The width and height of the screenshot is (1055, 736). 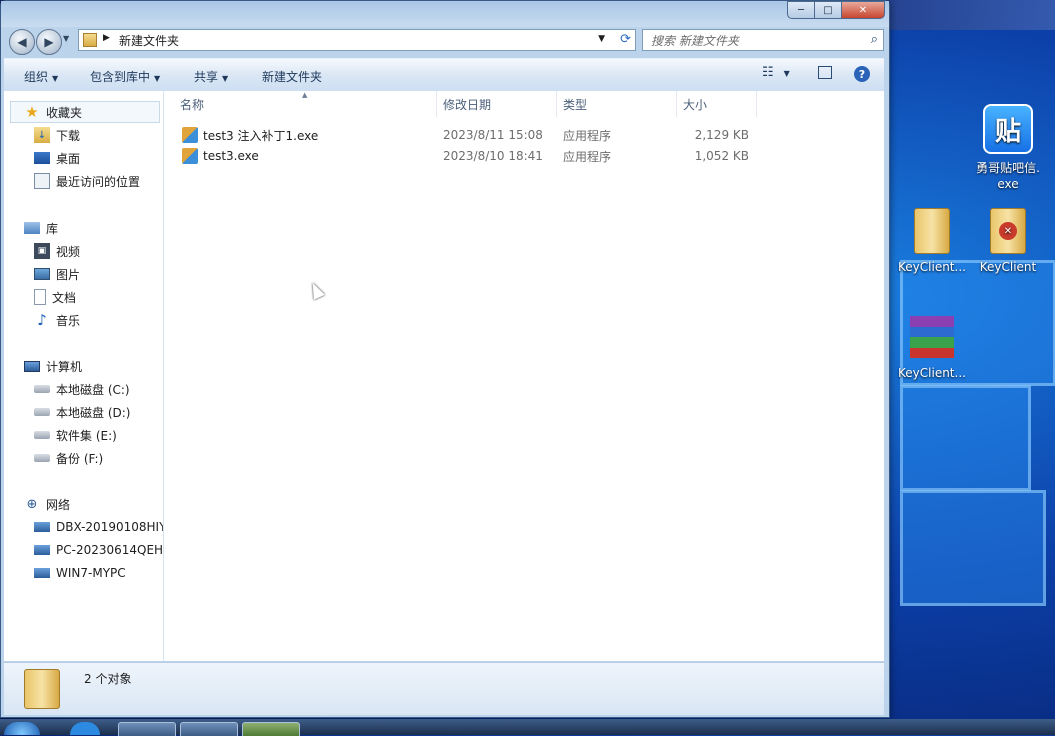 What do you see at coordinates (75, 435) in the screenshot?
I see `sidebar-item-drive-e: 软件集 (E:)` at bounding box center [75, 435].